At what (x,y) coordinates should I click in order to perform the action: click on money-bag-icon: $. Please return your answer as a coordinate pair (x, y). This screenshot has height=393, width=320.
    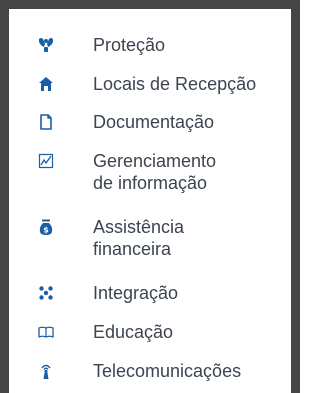
    Looking at the image, I should click on (46, 227).